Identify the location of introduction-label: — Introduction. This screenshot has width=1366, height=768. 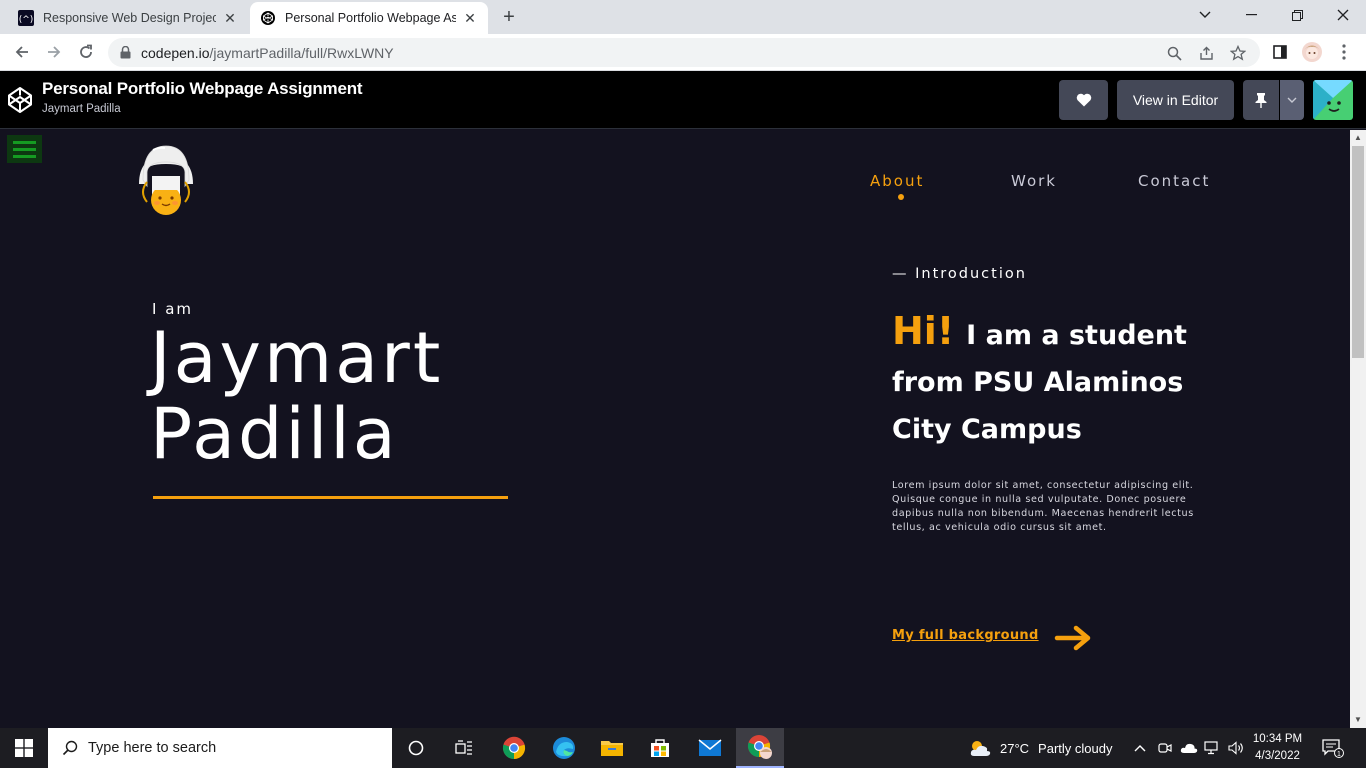
(959, 274).